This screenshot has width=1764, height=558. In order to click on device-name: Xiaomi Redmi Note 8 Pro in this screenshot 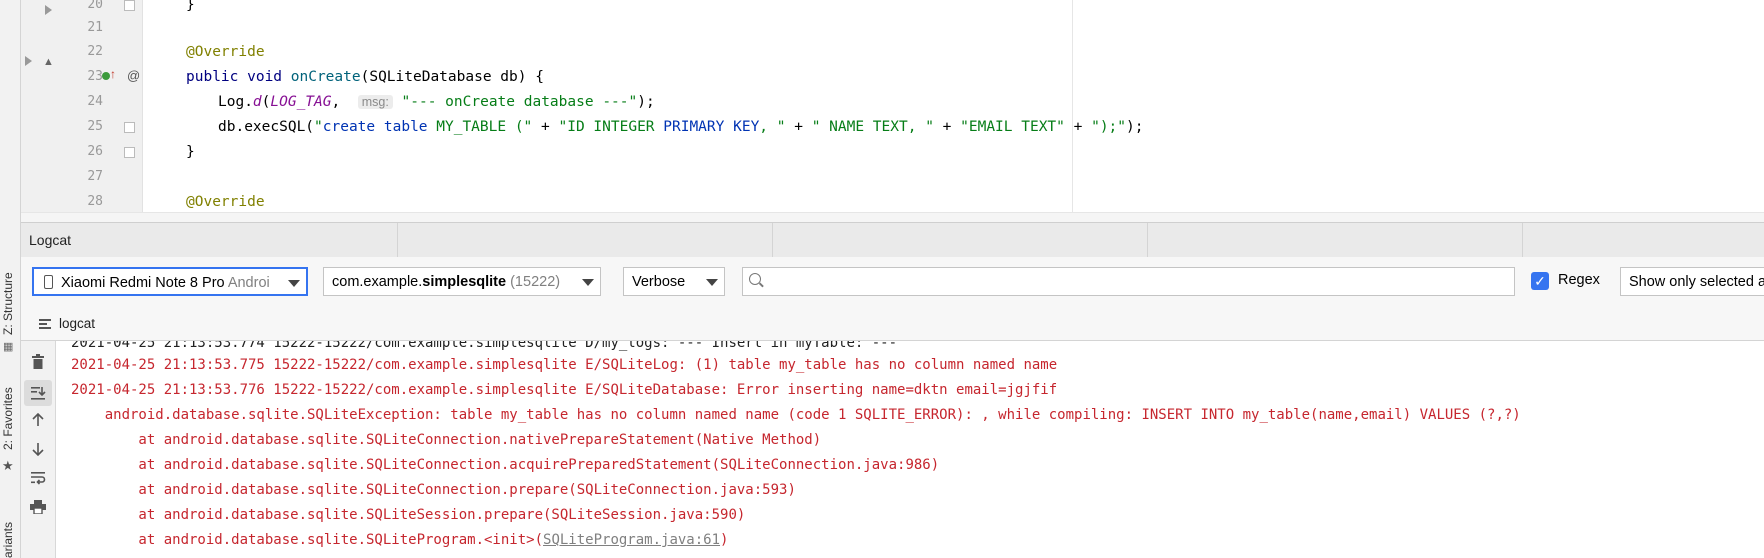, I will do `click(143, 283)`.